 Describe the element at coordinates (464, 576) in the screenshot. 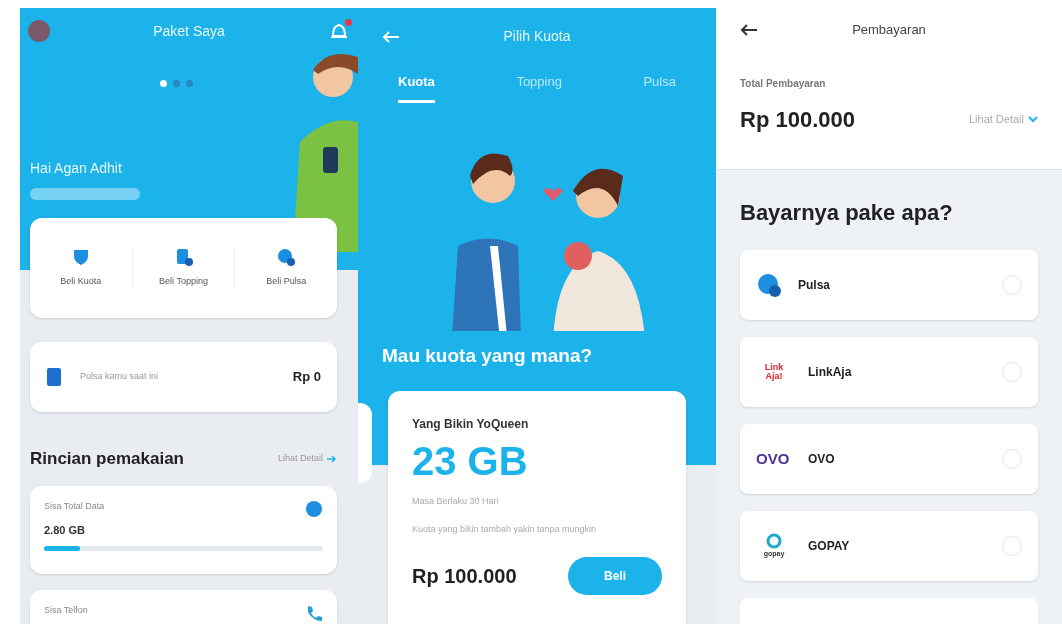

I see `offer-price: Rp 100.000` at that location.